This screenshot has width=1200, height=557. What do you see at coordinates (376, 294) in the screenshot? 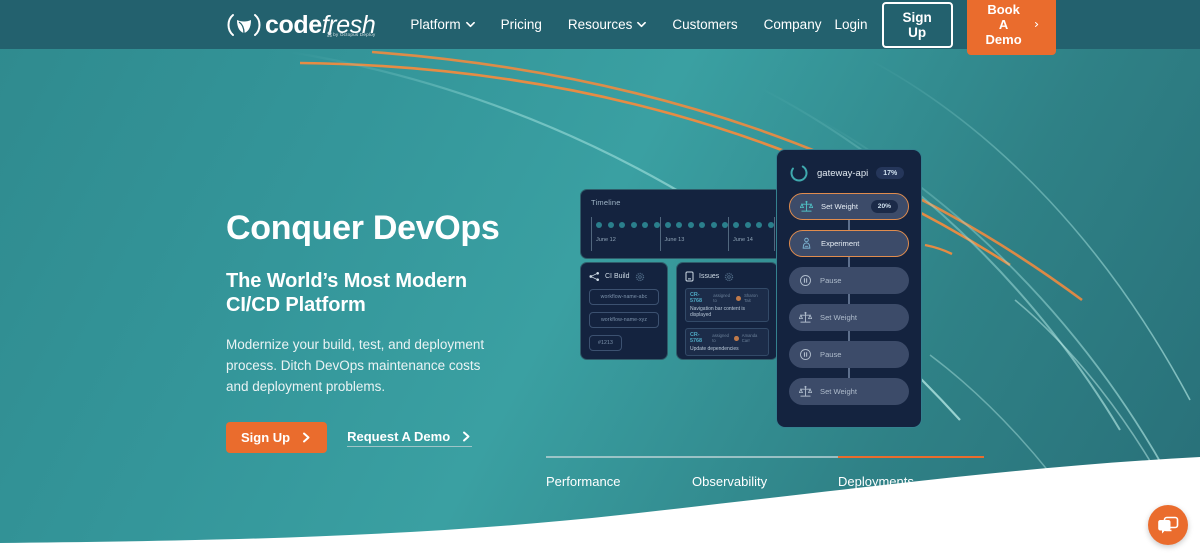
I see `hero-subtitle: The World’s Most Modern CI/CD Platform` at bounding box center [376, 294].